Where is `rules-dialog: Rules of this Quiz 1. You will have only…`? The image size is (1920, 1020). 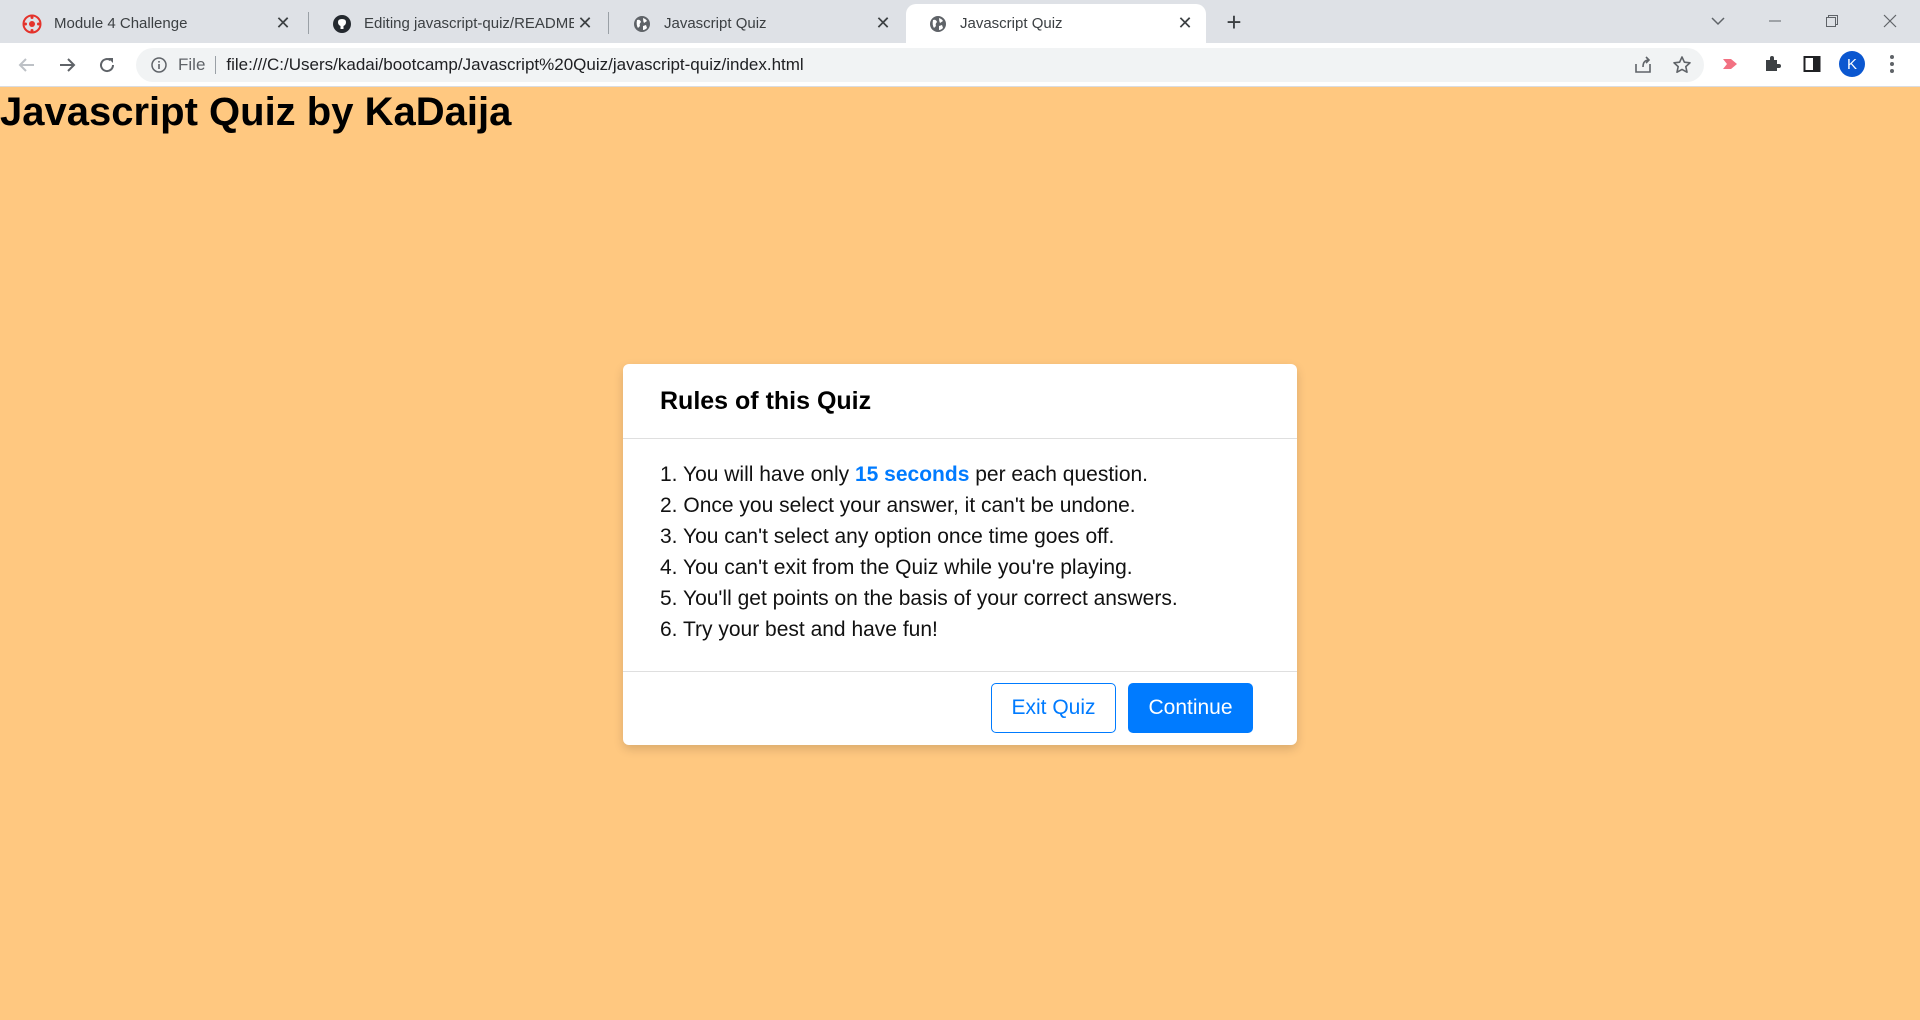
rules-dialog: Rules of this Quiz 1. You will have only… is located at coordinates (960, 554).